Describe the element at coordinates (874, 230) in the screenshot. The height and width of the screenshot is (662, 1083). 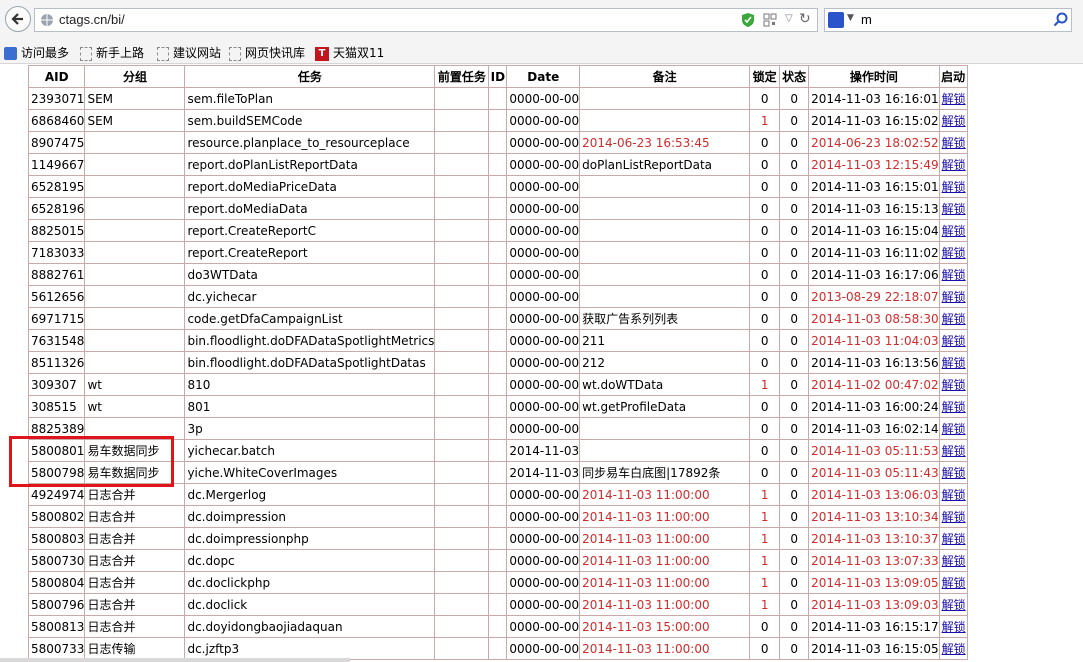
I see `cell-time: 2014-11-03 16:15:04` at that location.